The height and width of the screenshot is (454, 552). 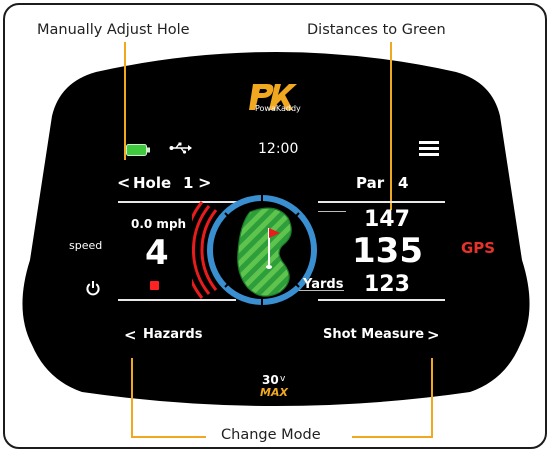 What do you see at coordinates (130, 335) in the screenshot?
I see `hazards-chevron: <` at bounding box center [130, 335].